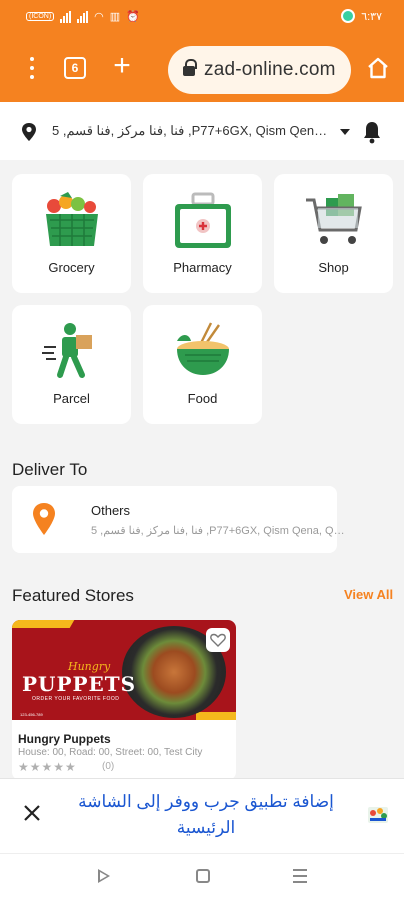 The image size is (404, 900). What do you see at coordinates (202, 267) in the screenshot?
I see `category-label: Pharmacy` at bounding box center [202, 267].